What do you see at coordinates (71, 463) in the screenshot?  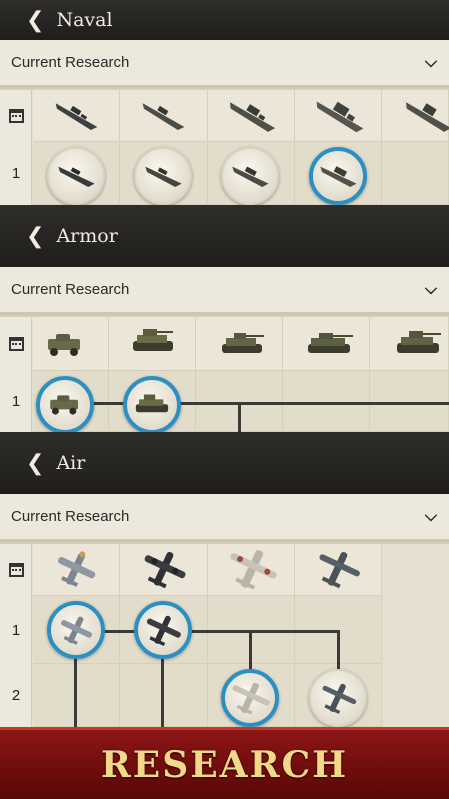 I see `section-title: Air` at bounding box center [71, 463].